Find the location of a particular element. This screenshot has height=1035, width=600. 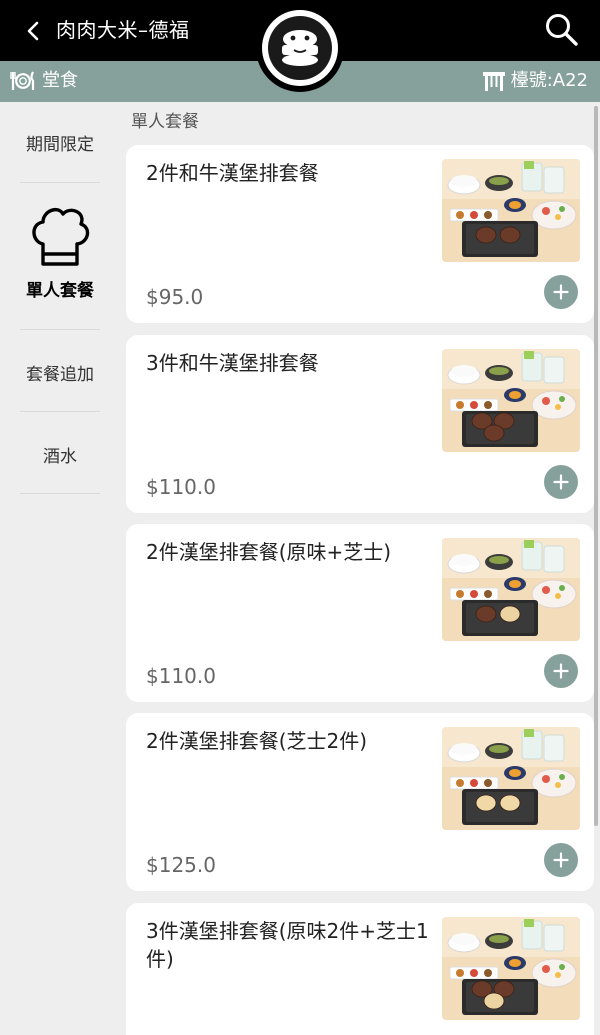

restaurant-logo is located at coordinates (300, 48).